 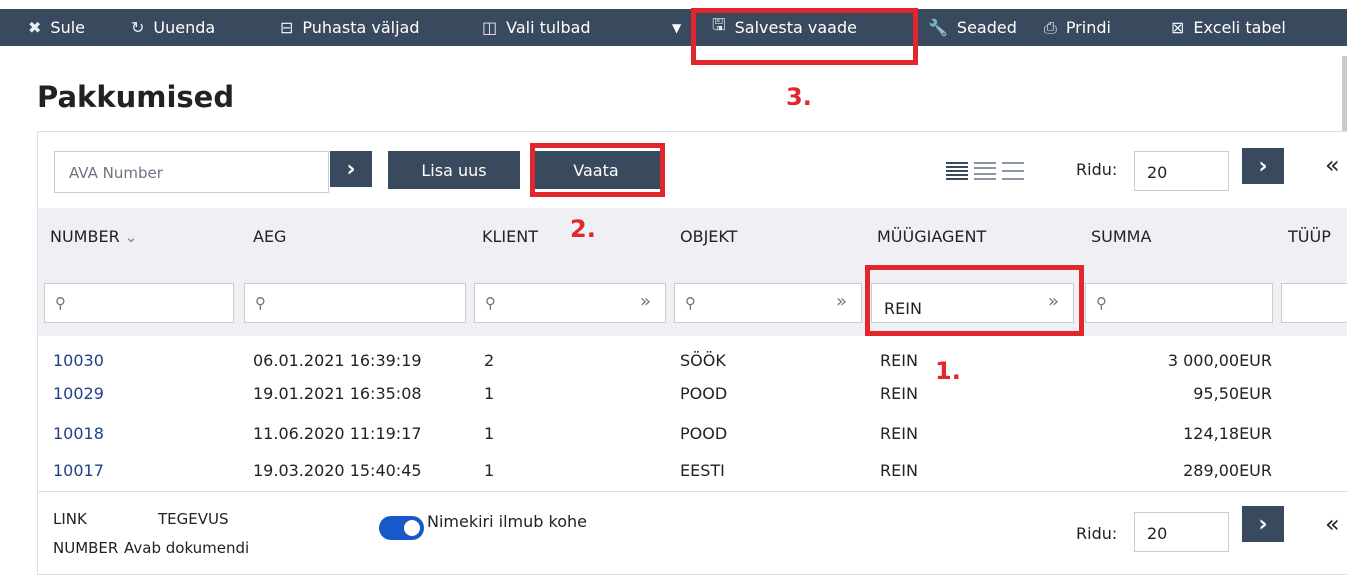 I want to click on filter-objekt: ⚲ », so click(x=768, y=303).